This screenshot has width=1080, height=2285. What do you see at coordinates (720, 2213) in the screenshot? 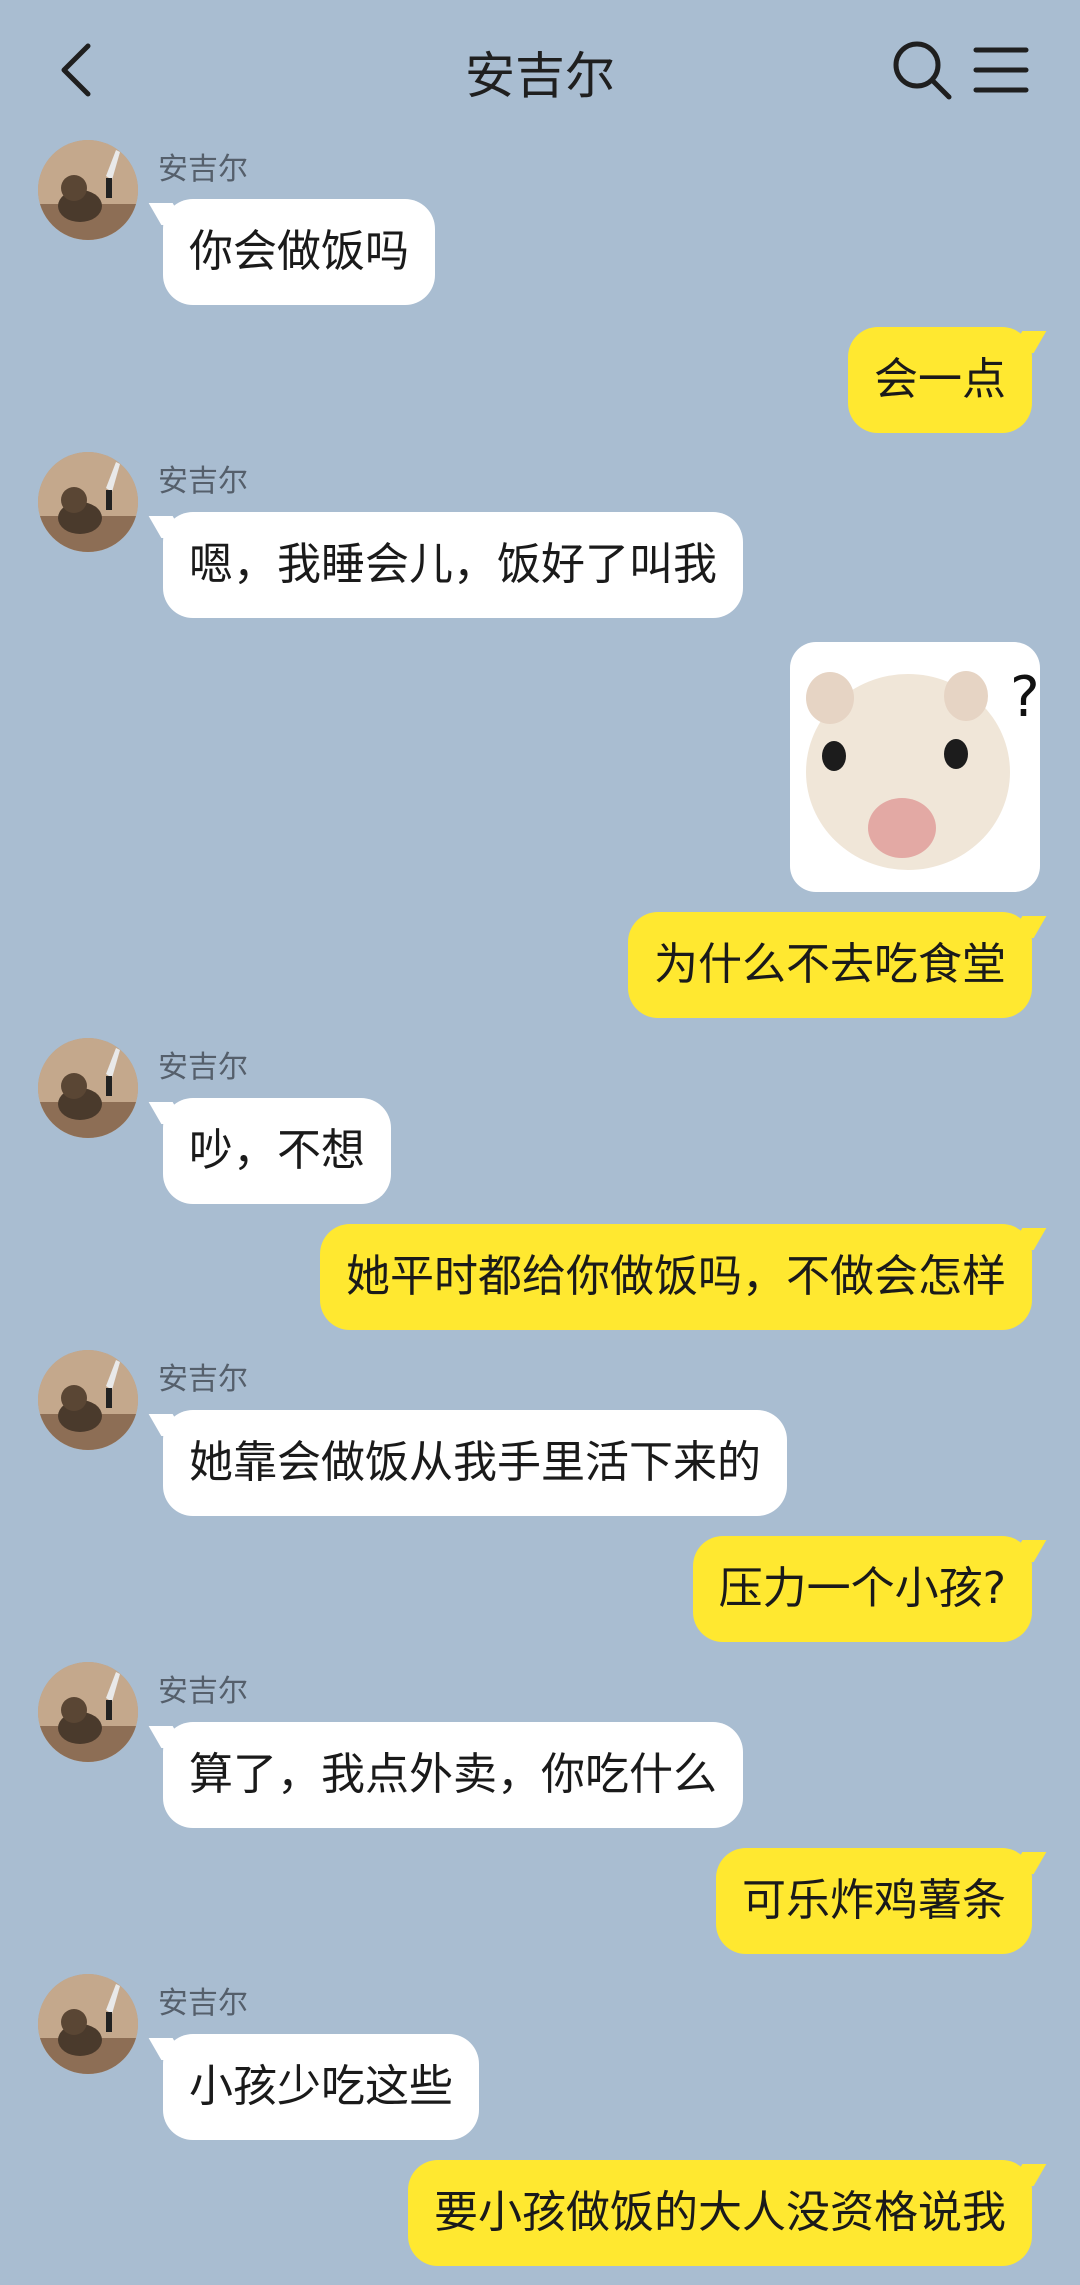
I see `message-bubble-outgoing: 要小孩做饭的大人没资格说我` at bounding box center [720, 2213].